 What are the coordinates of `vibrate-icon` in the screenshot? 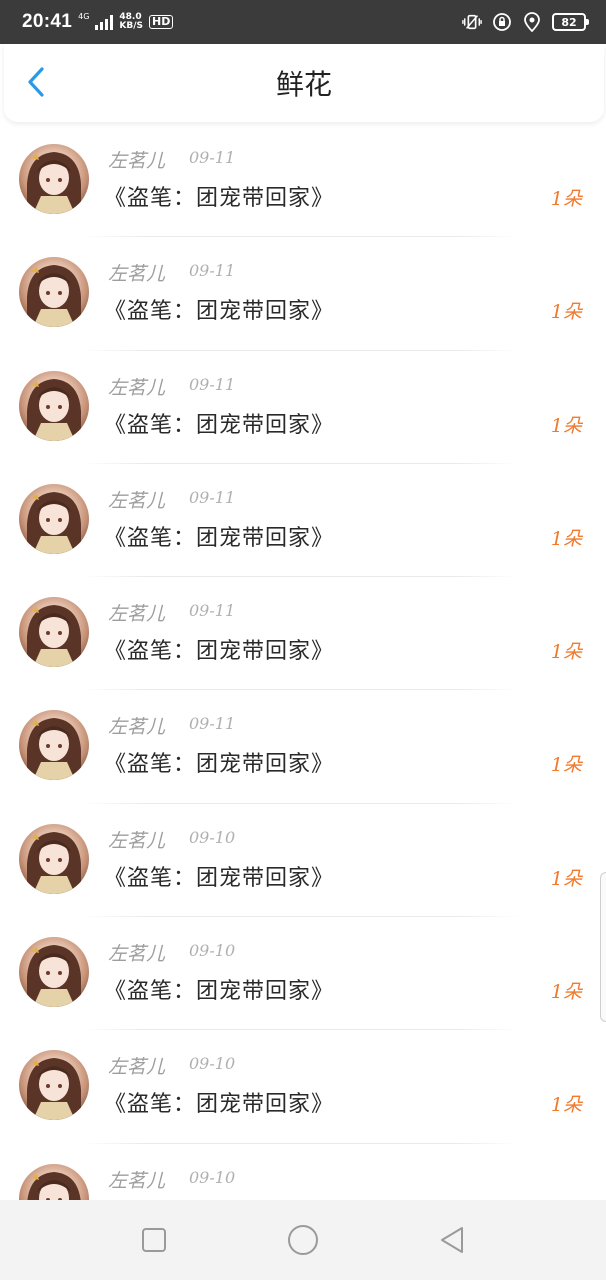 It's located at (472, 22).